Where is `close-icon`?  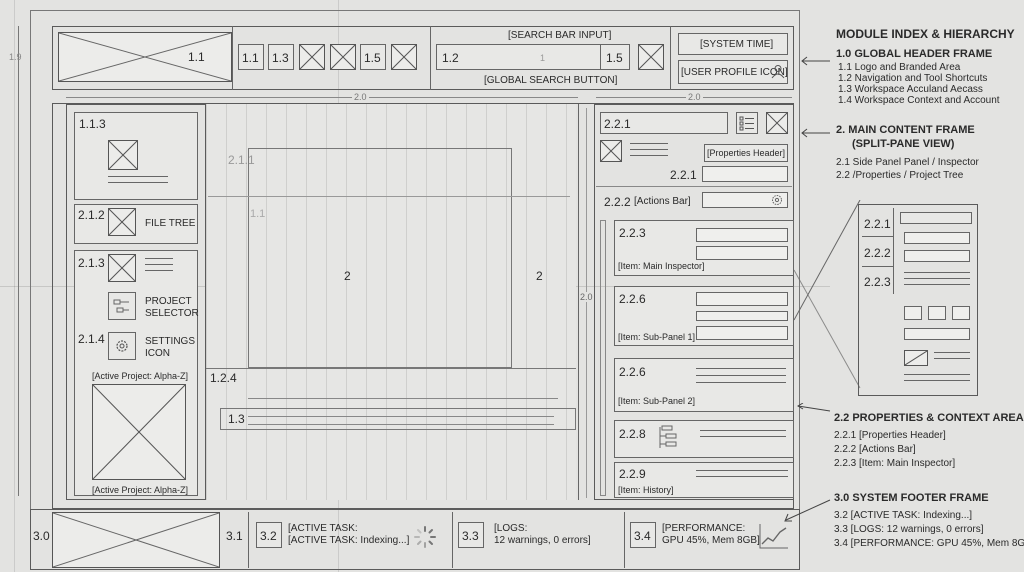
close-icon is located at coordinates (777, 123).